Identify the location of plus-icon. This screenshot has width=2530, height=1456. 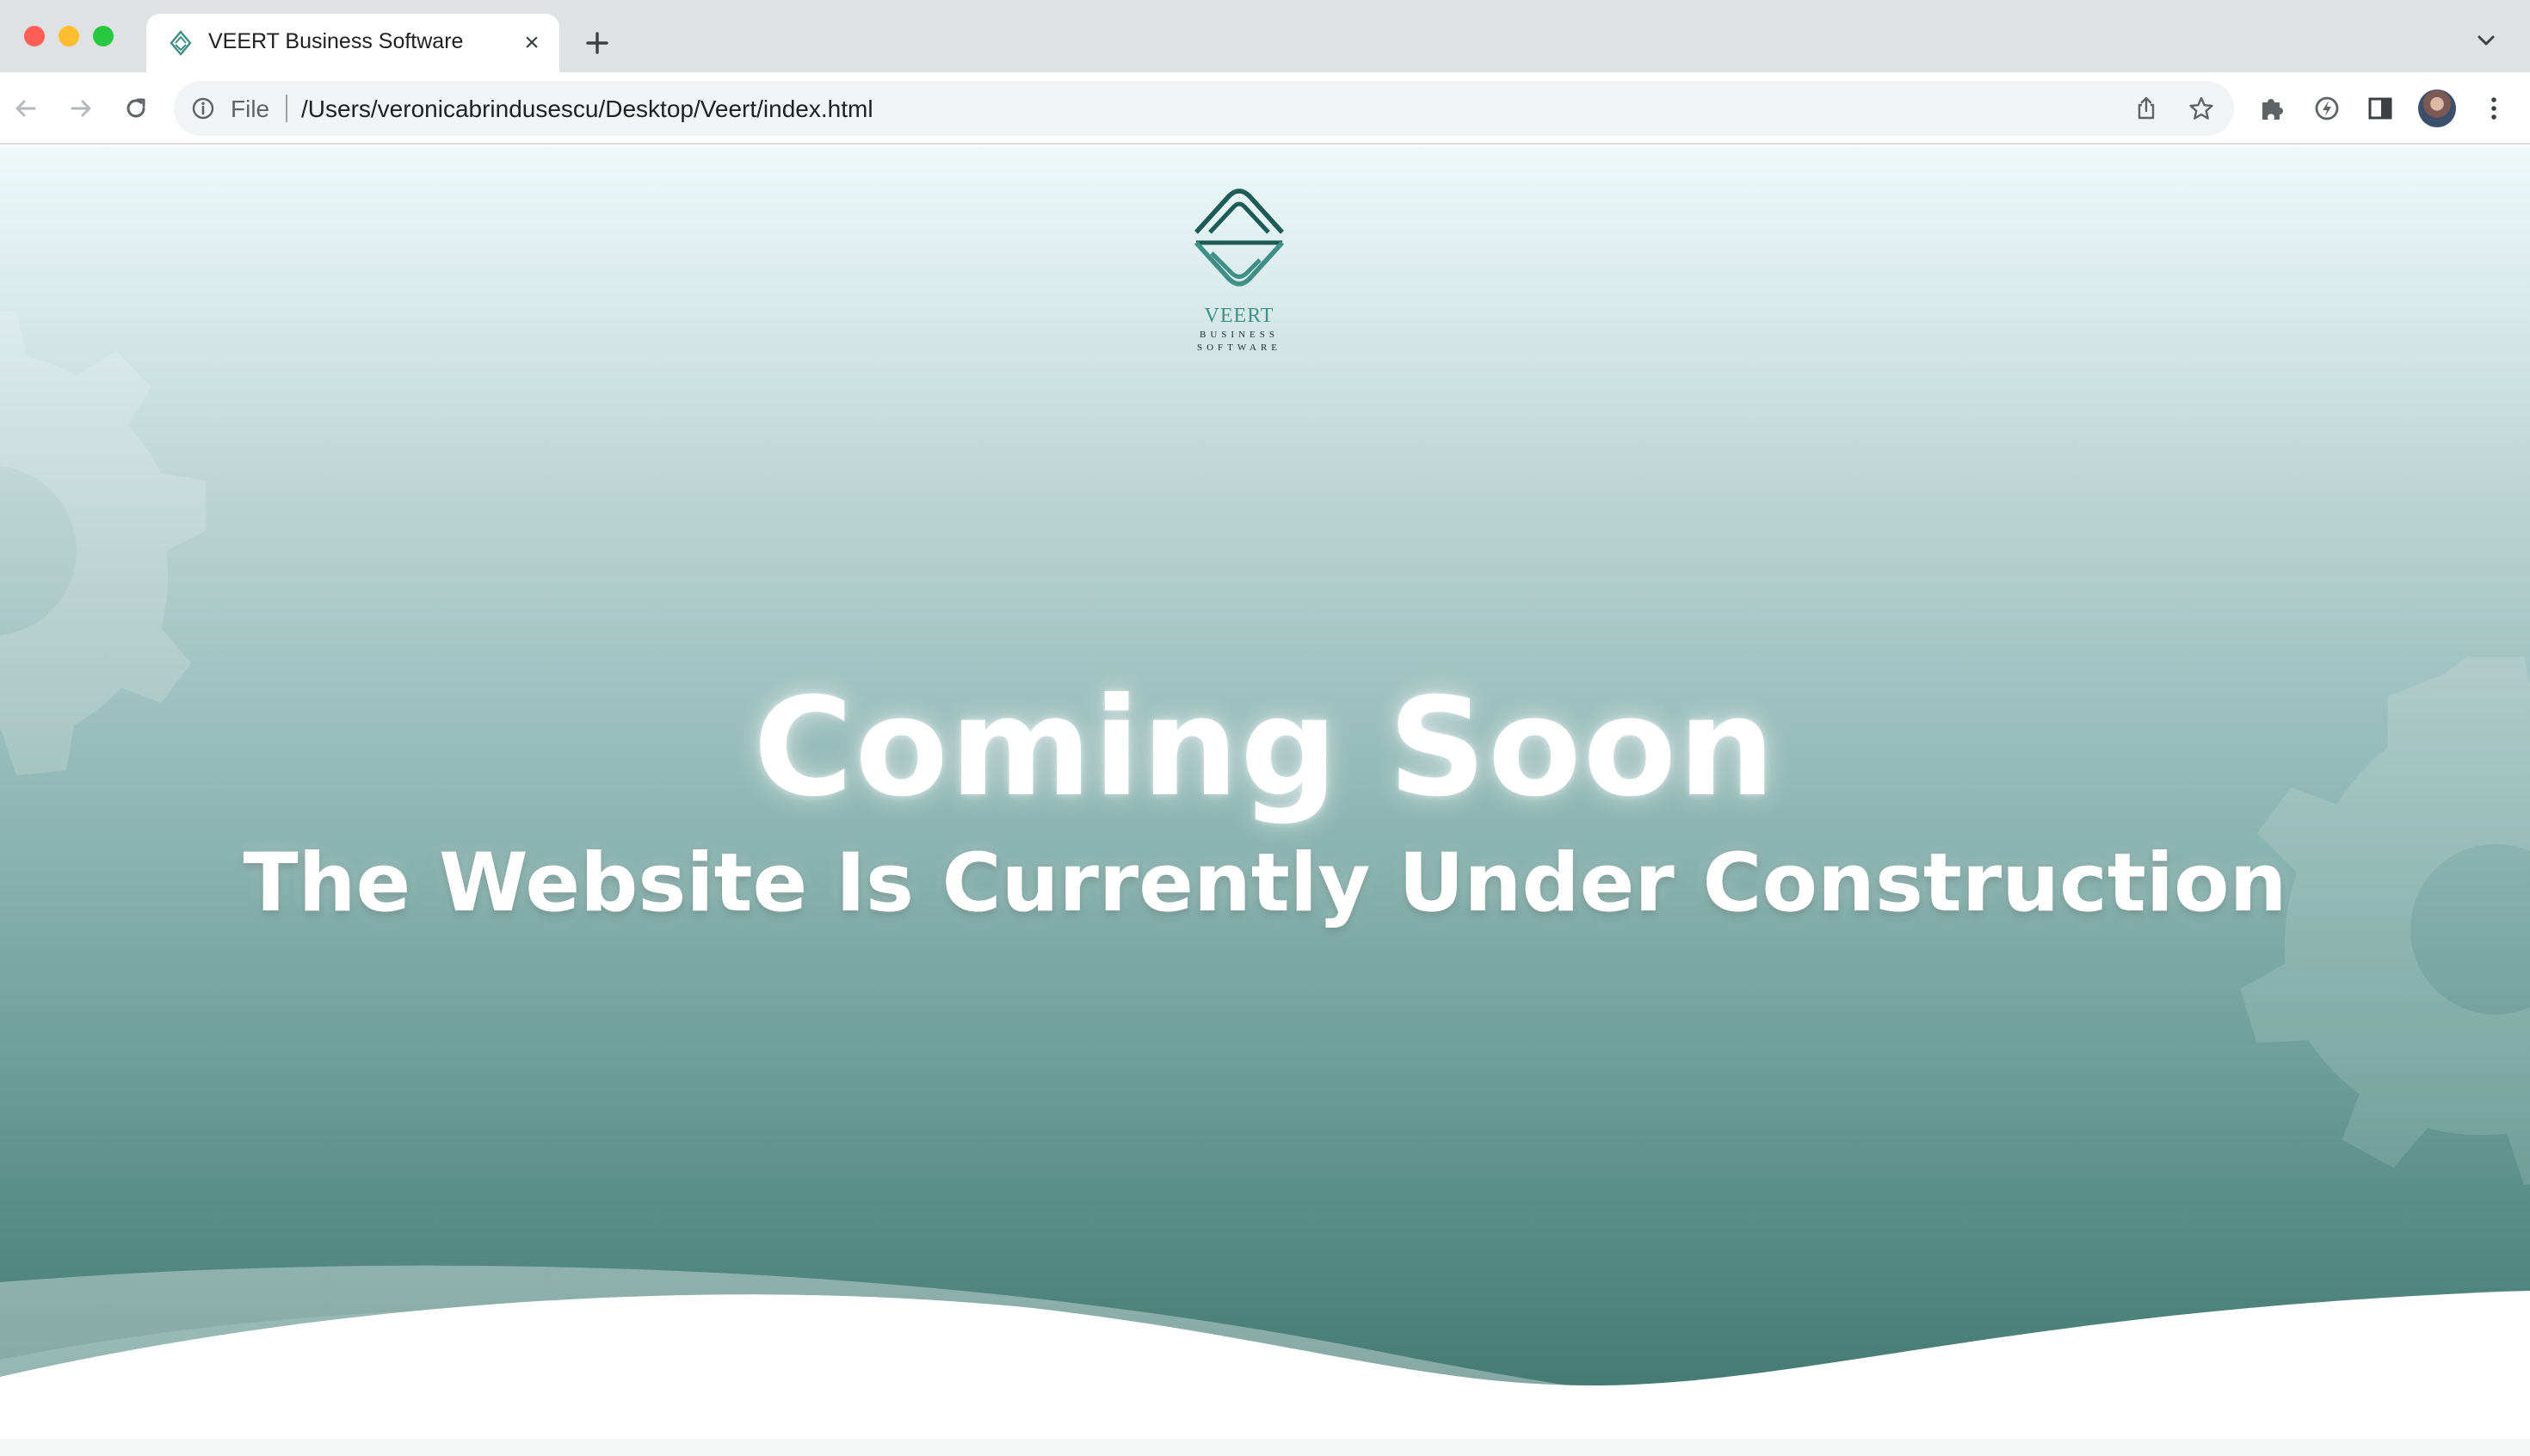
(597, 43).